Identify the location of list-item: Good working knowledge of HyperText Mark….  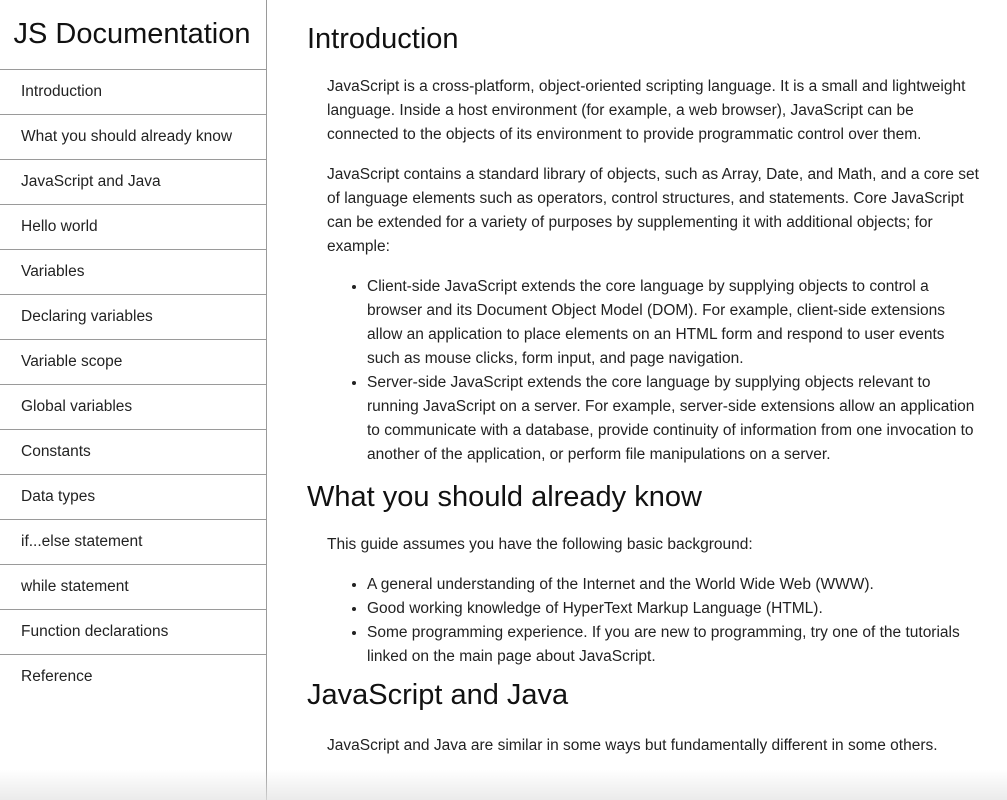
(673, 609).